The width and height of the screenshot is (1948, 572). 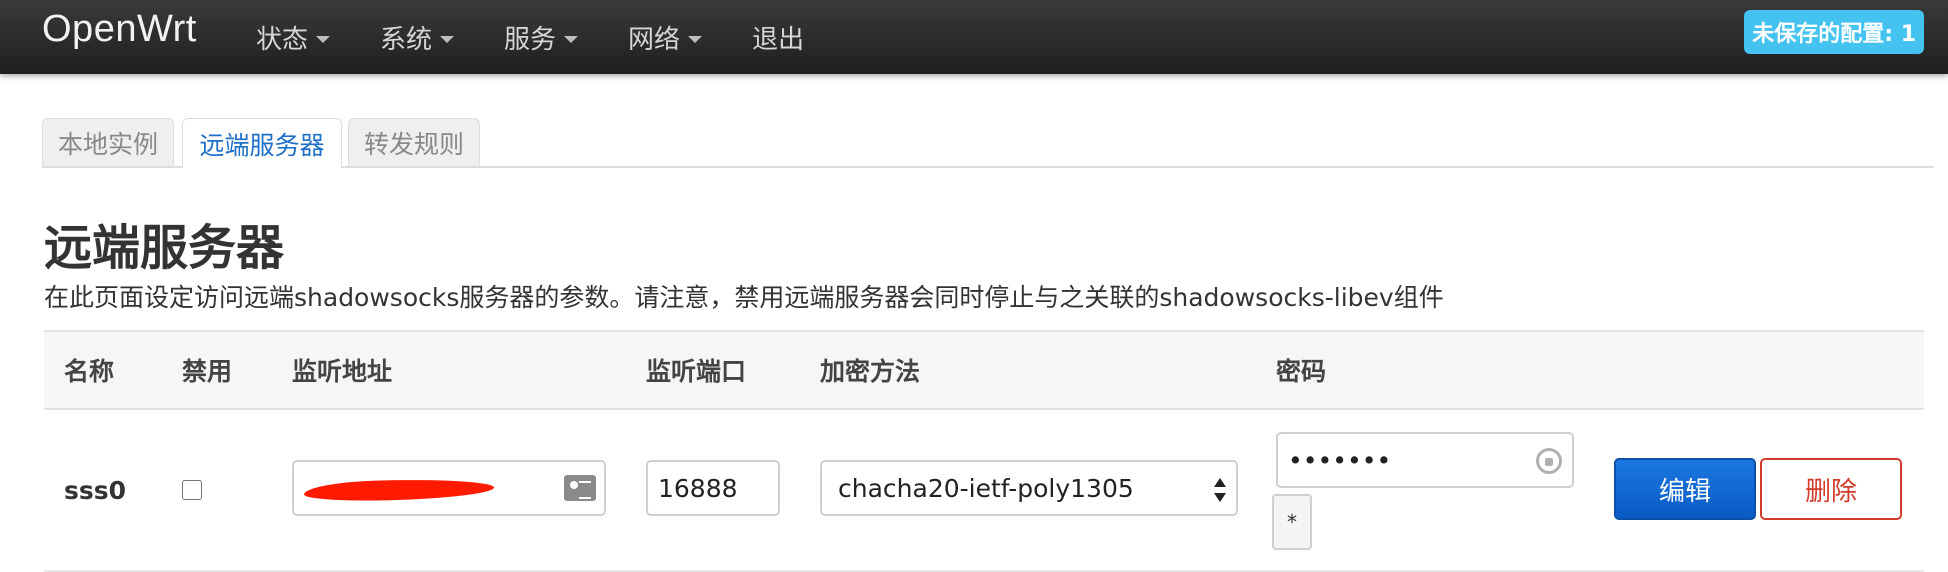 What do you see at coordinates (1549, 461) in the screenshot?
I see `password-manager-icon` at bounding box center [1549, 461].